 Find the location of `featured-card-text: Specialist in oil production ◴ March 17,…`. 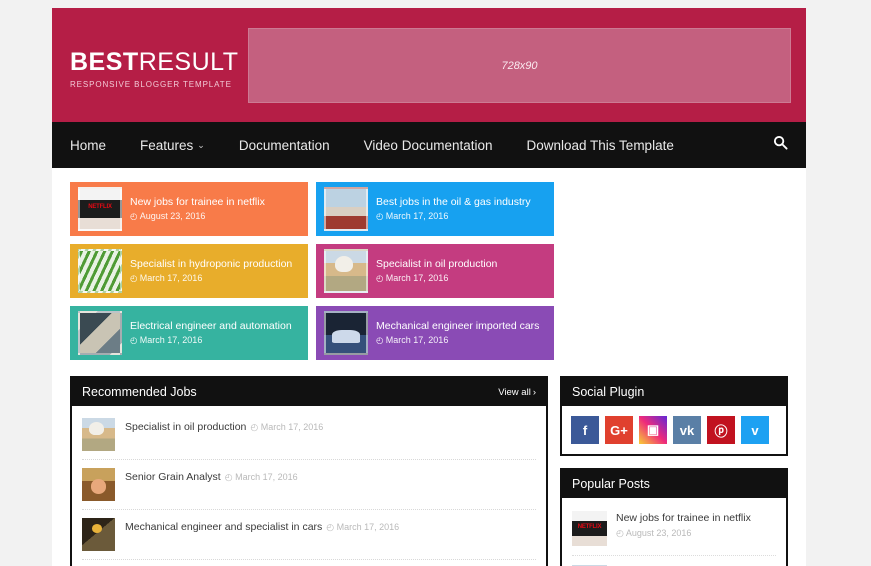

featured-card-text: Specialist in oil production ◴ March 17,… is located at coordinates (461, 271).